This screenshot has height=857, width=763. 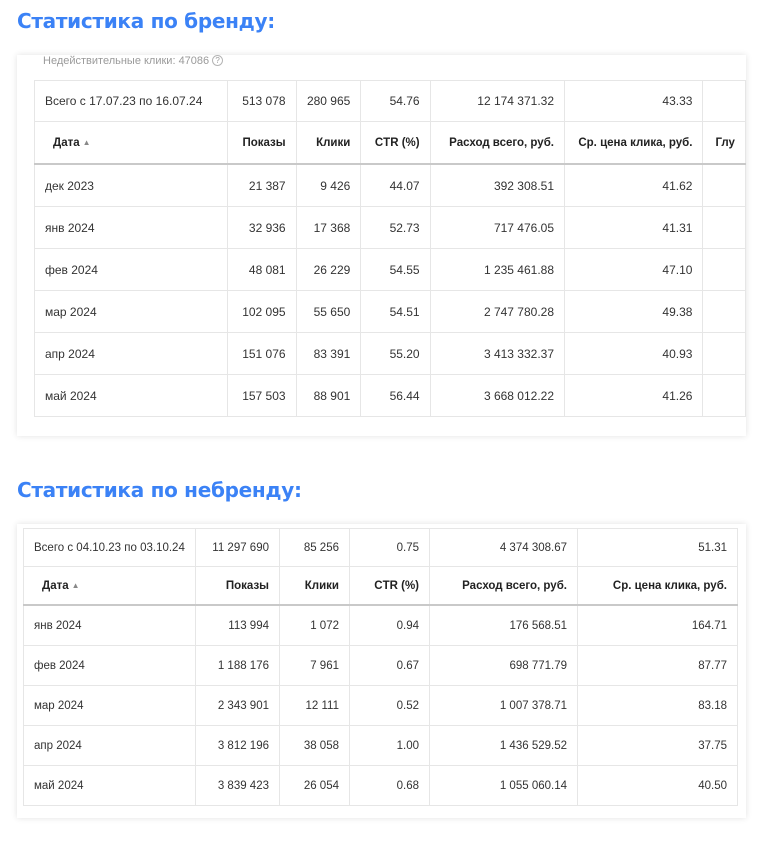 What do you see at coordinates (503, 785) in the screenshot?
I see `cell-spend: 1 055 060.14` at bounding box center [503, 785].